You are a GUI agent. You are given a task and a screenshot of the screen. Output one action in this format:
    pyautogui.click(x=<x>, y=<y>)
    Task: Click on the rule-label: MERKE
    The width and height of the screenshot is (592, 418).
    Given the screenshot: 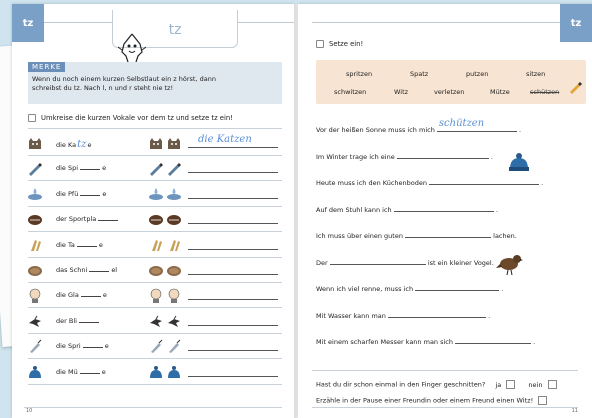 What is the action you would take?
    pyautogui.click(x=47, y=67)
    